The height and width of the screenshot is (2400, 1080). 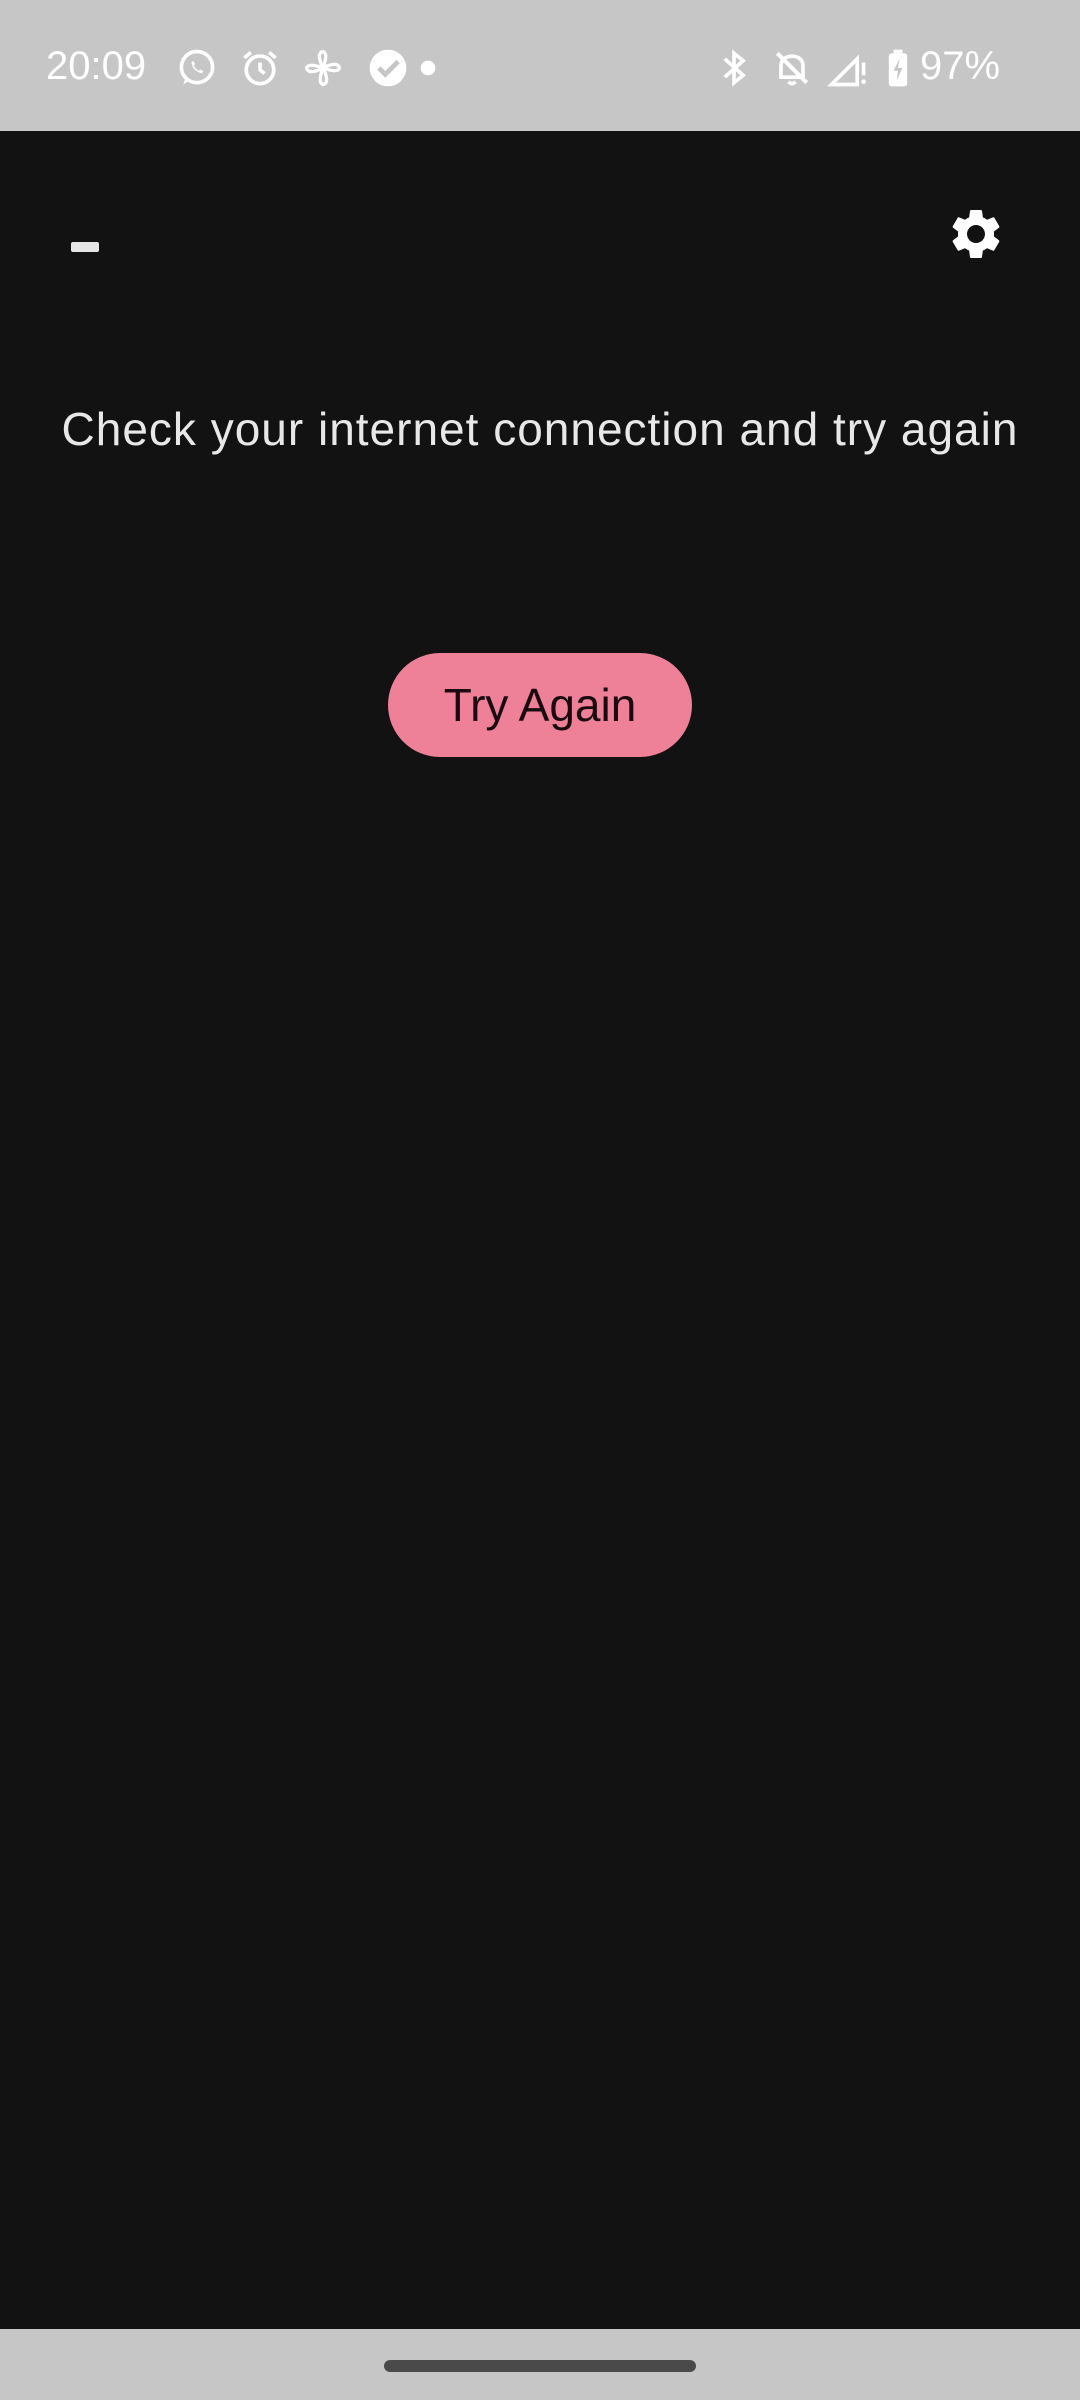 What do you see at coordinates (960, 66) in the screenshot?
I see `battery-percentage: 97%` at bounding box center [960, 66].